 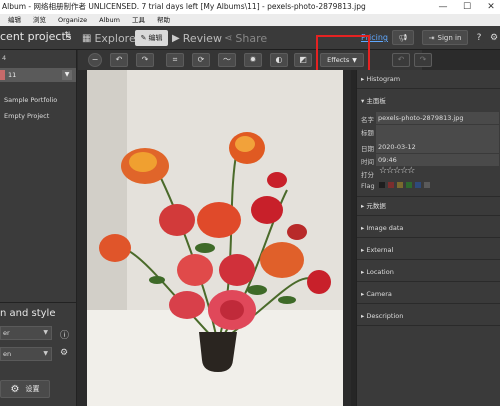 I want to click on date-label: 日期, so click(x=367, y=149).